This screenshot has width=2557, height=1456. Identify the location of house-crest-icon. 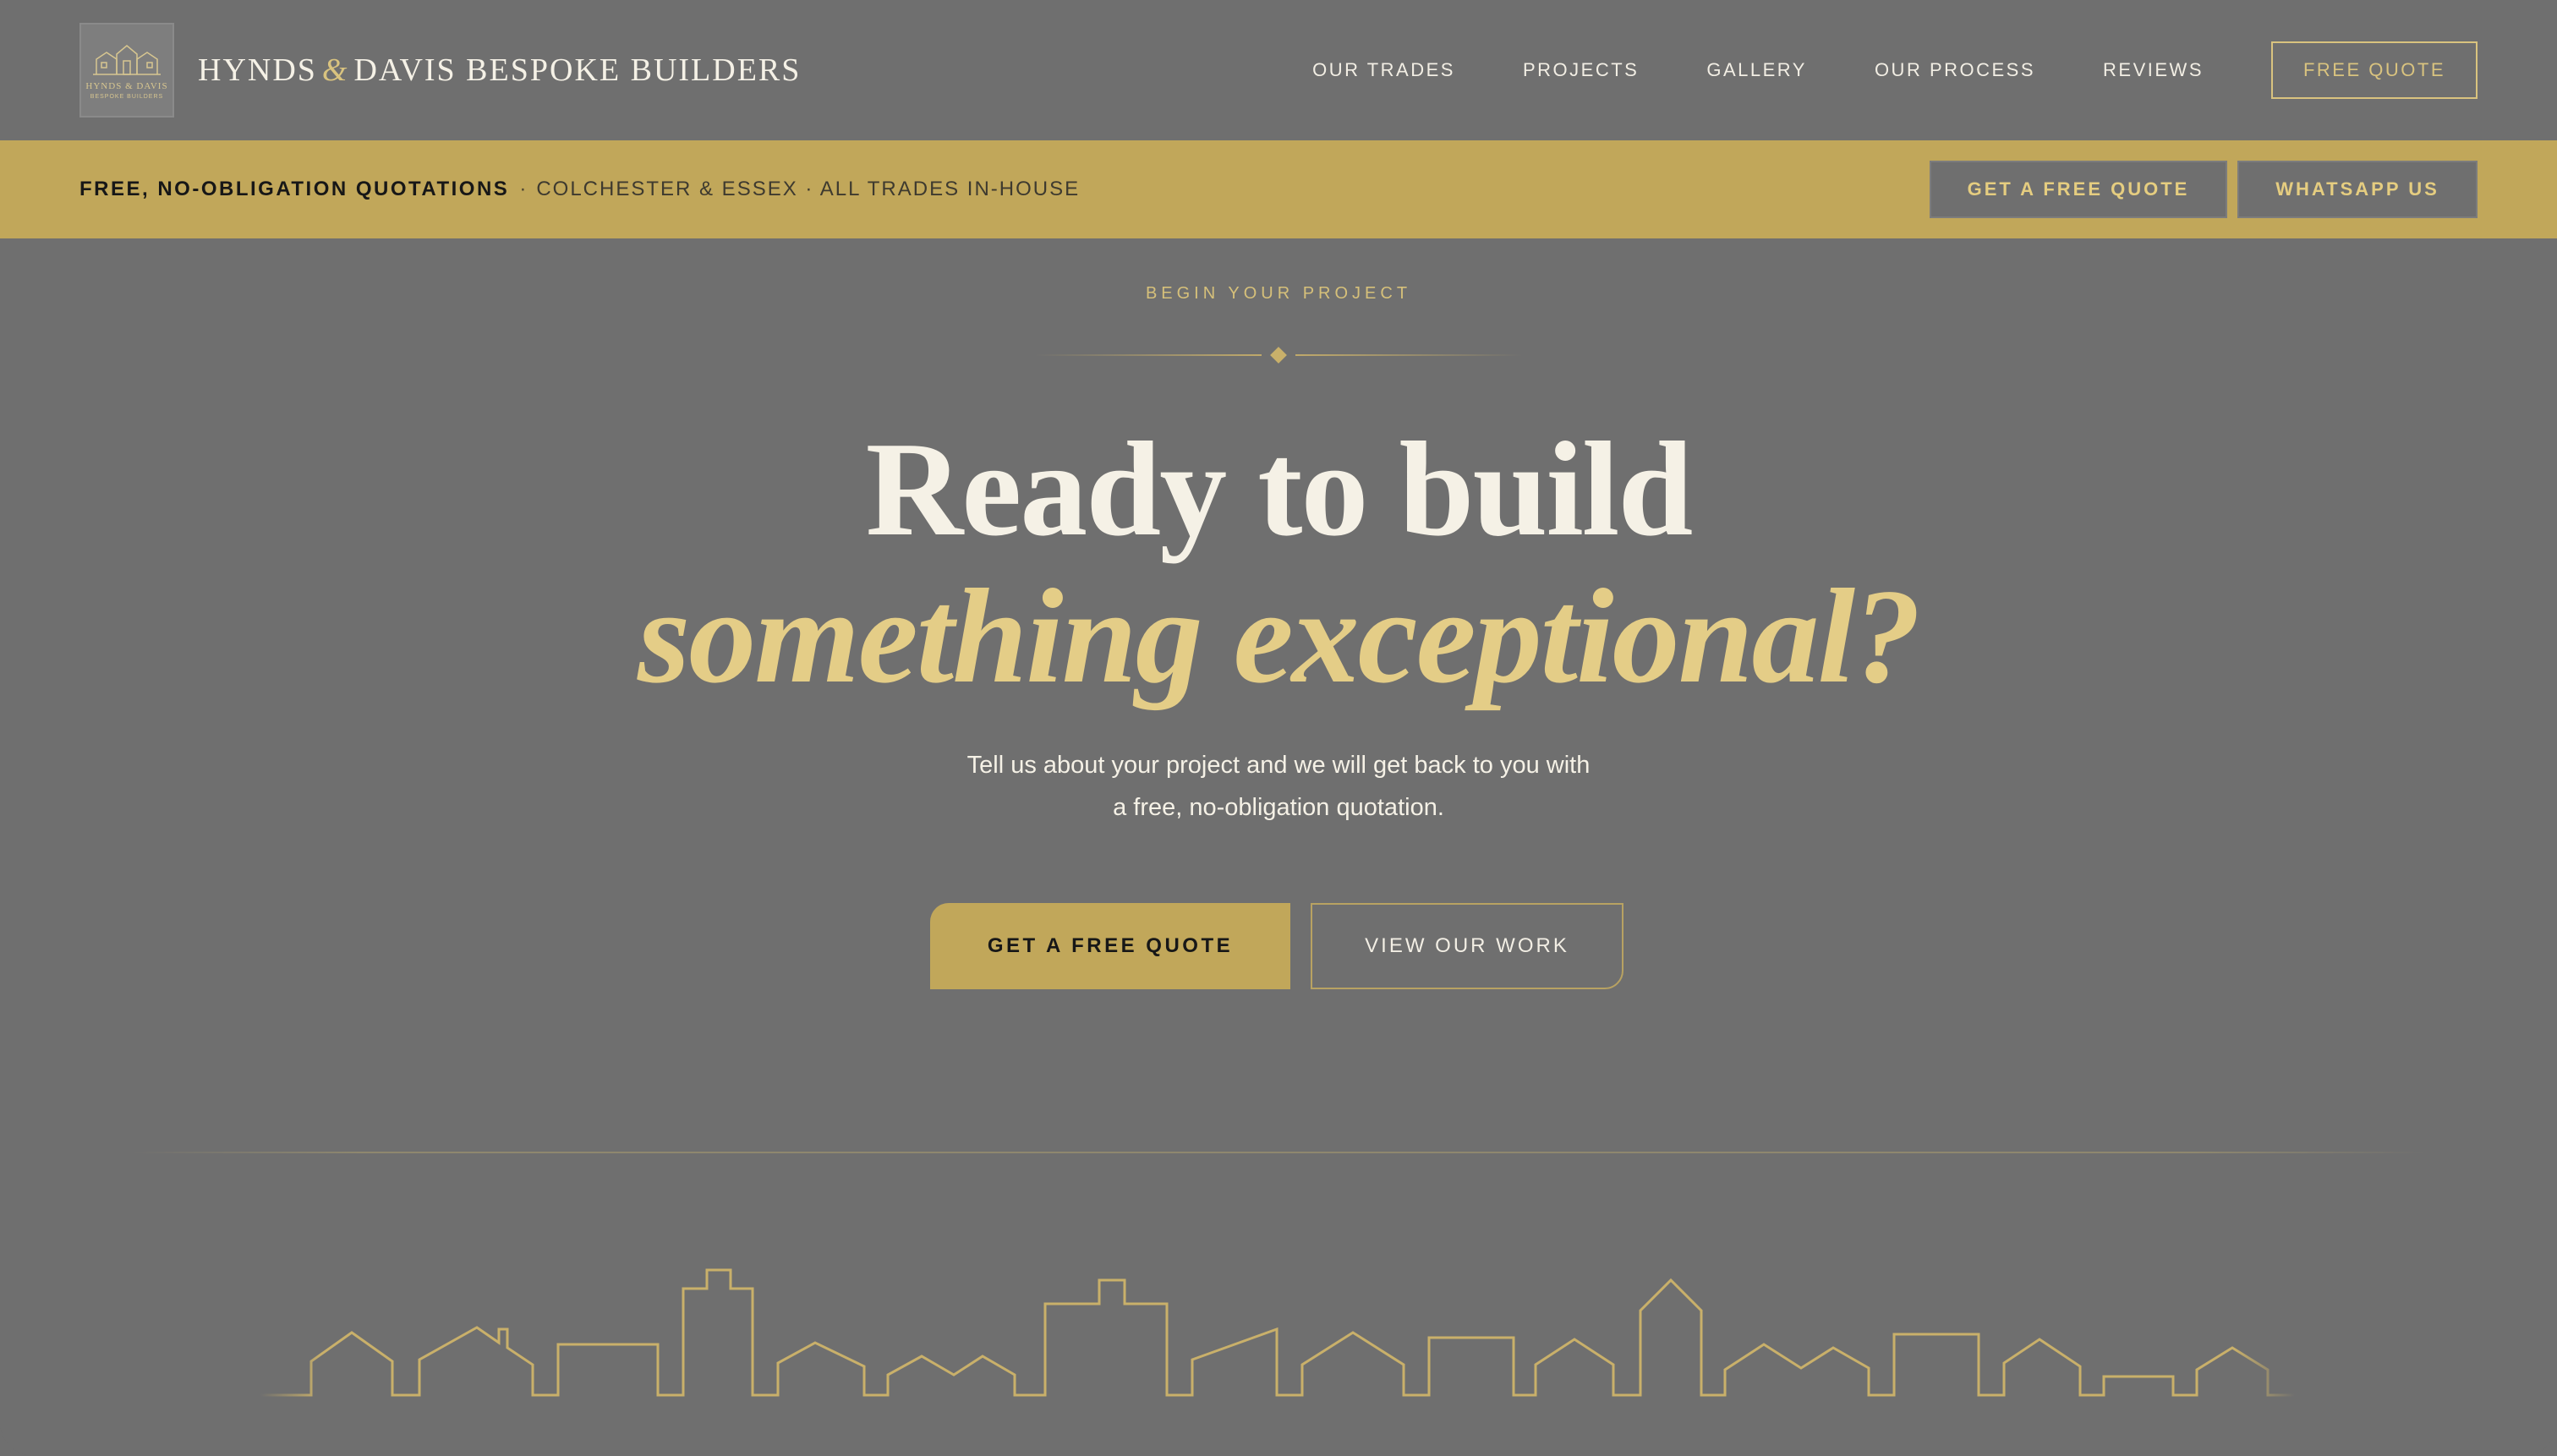
(127, 60).